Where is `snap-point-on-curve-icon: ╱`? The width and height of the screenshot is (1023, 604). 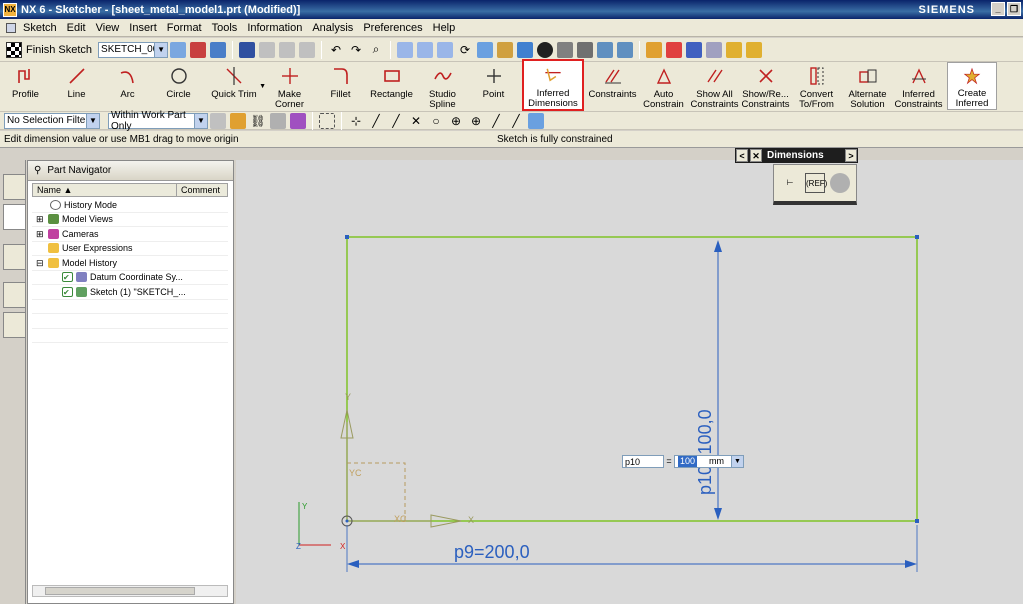 snap-point-on-curve-icon: ╱ is located at coordinates (496, 121).